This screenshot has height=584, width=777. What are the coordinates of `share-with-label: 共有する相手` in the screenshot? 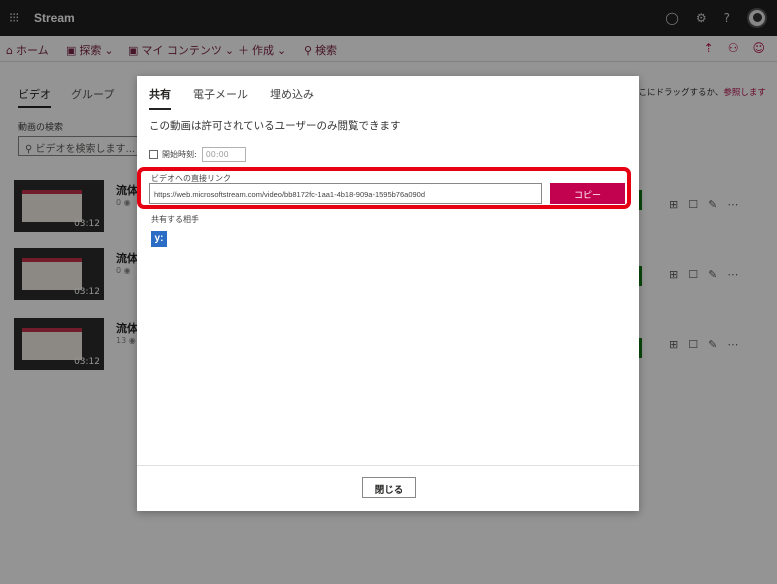 It's located at (175, 219).